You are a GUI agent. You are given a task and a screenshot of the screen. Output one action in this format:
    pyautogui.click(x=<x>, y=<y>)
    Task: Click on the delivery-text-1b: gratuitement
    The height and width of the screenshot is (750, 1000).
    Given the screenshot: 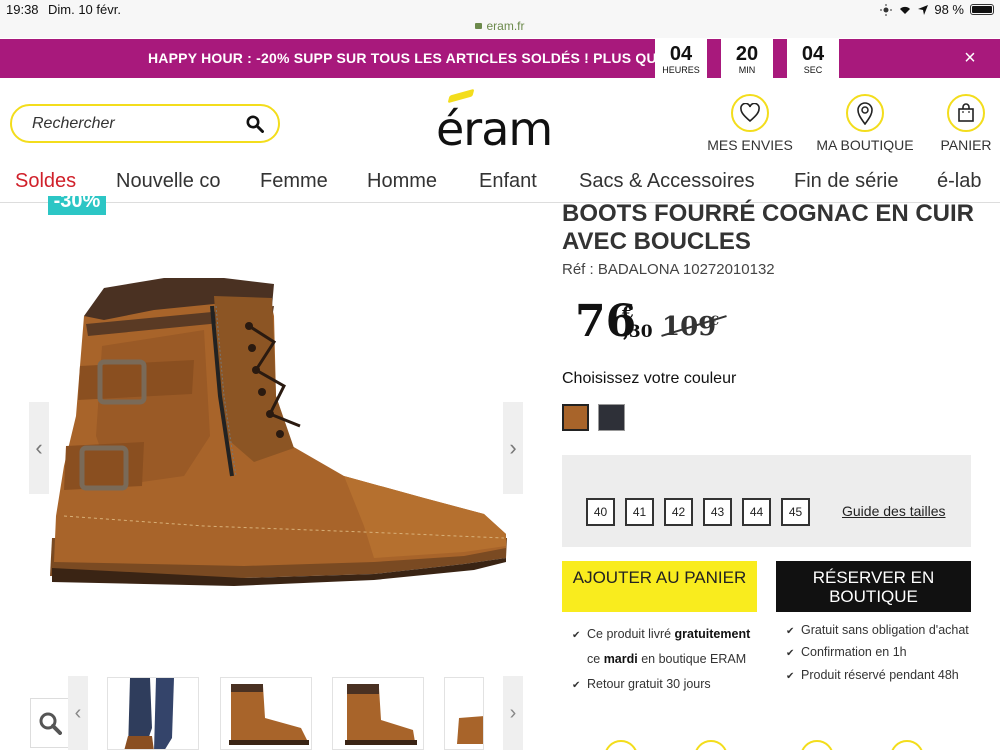 What is the action you would take?
    pyautogui.click(x=712, y=634)
    